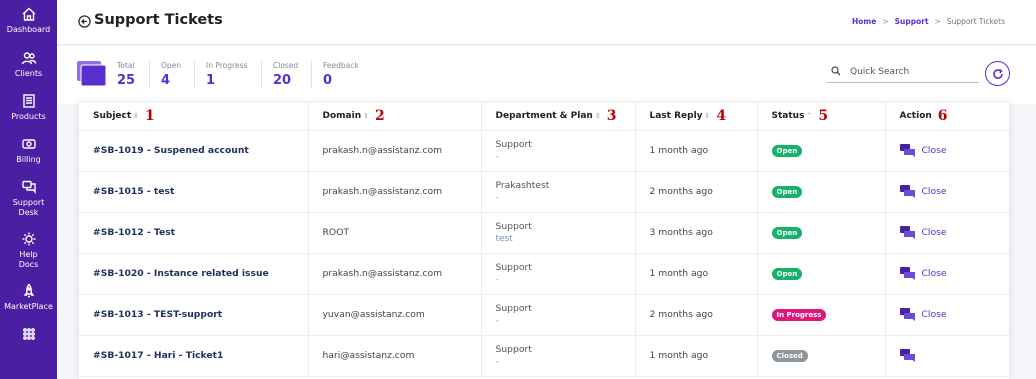 The width and height of the screenshot is (1036, 379). Describe the element at coordinates (28, 29) in the screenshot. I see `sidebar-item-label: Dashboard` at that location.